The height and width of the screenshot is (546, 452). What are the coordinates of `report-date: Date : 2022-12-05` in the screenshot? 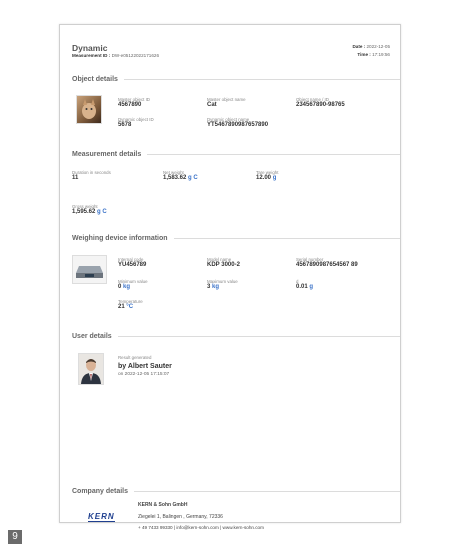 It's located at (371, 46).